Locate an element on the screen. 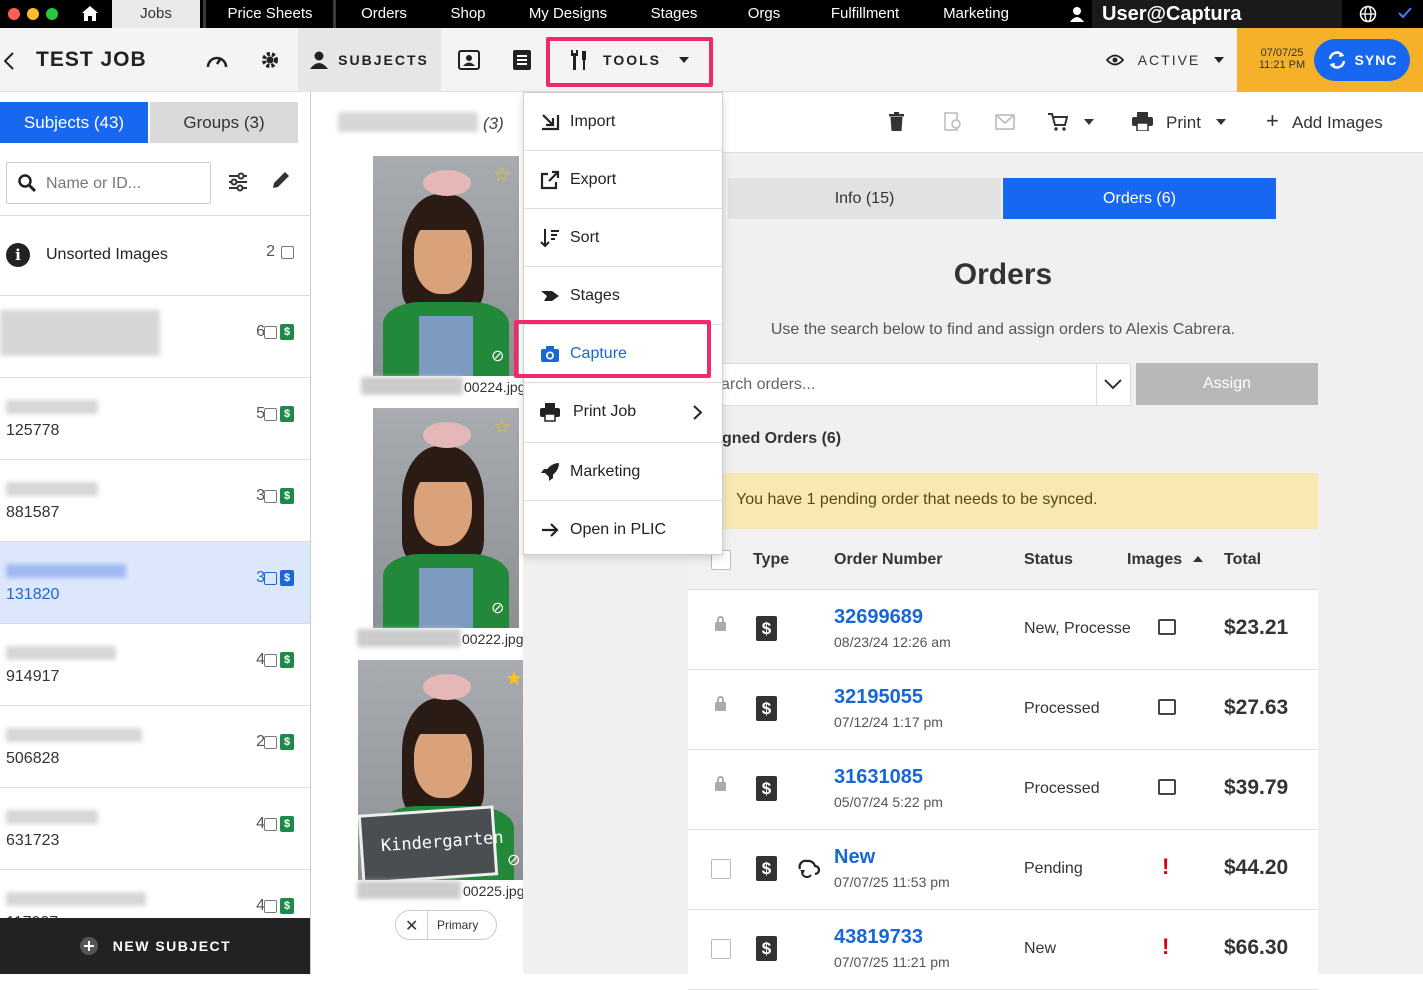  nav-stages: Stages is located at coordinates (674, 14).